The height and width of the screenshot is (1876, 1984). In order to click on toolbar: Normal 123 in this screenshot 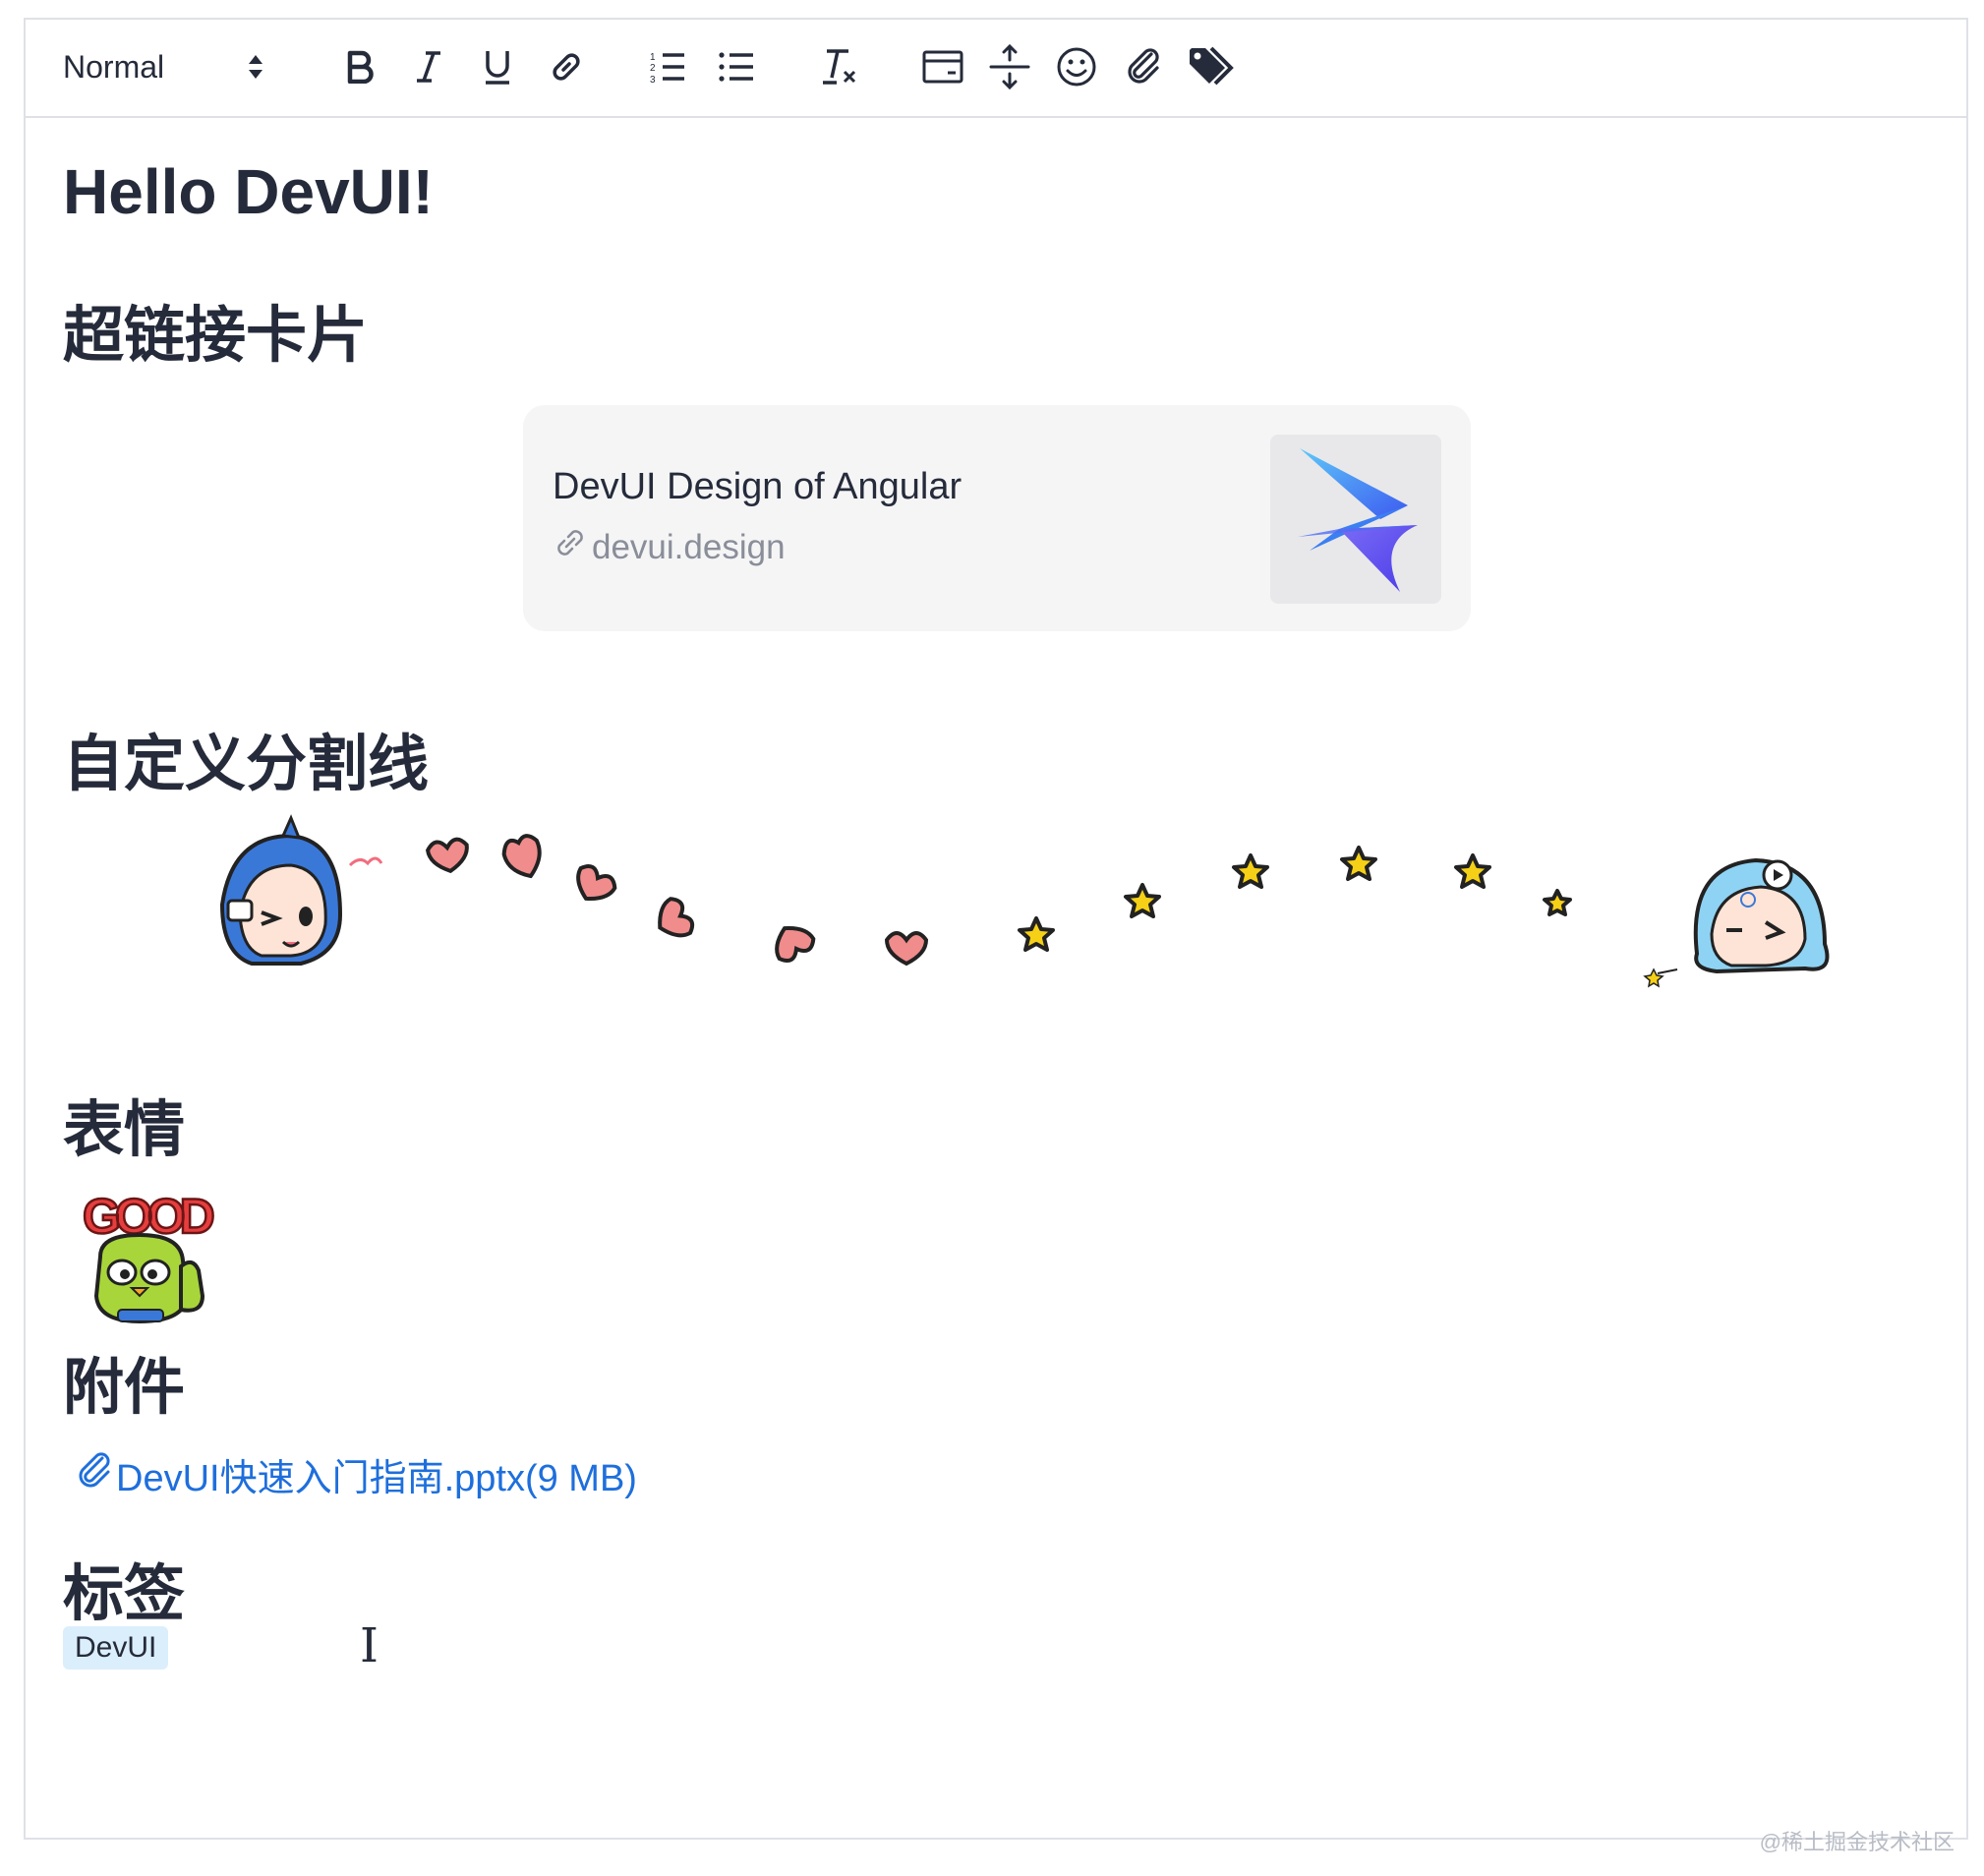, I will do `click(996, 69)`.